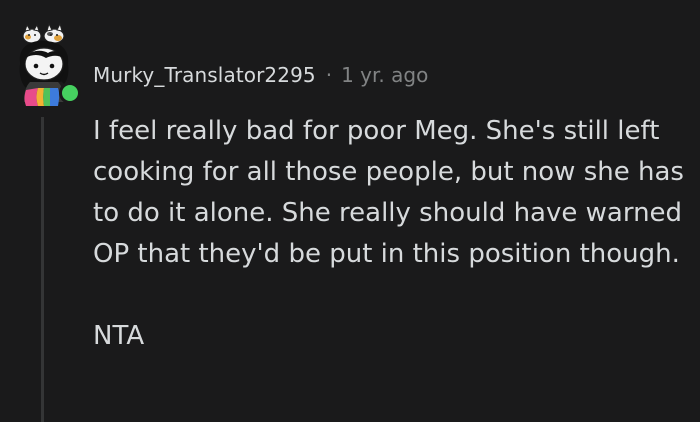  Describe the element at coordinates (70, 93) in the screenshot. I see `online-status-indicator` at that location.